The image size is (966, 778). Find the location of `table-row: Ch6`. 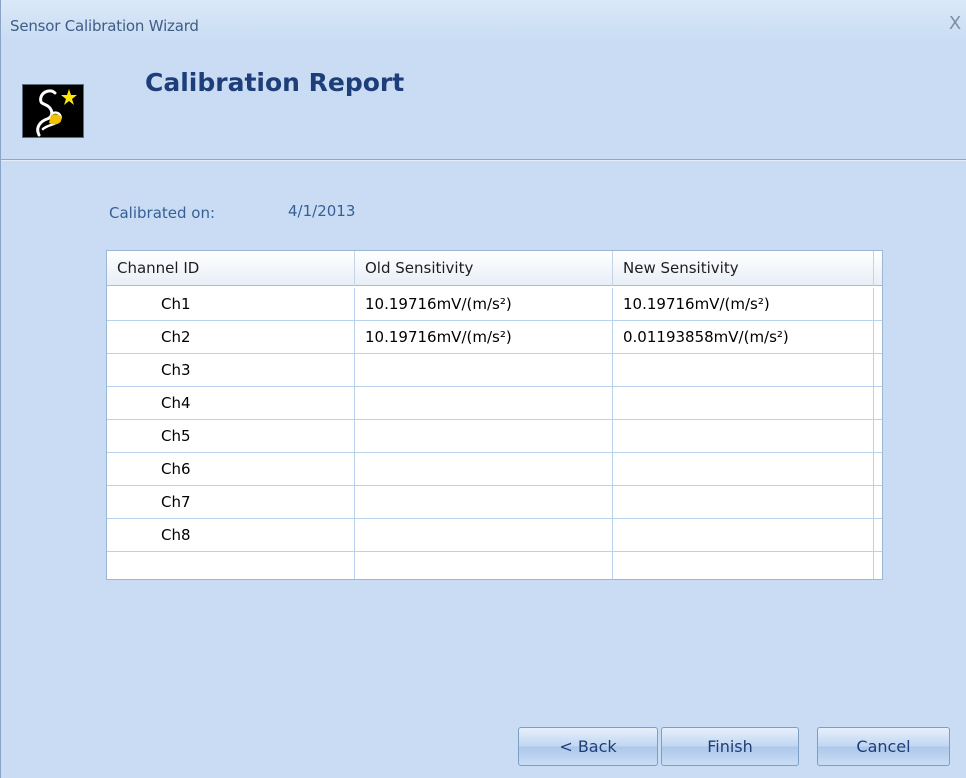

table-row: Ch6 is located at coordinates (494, 469).